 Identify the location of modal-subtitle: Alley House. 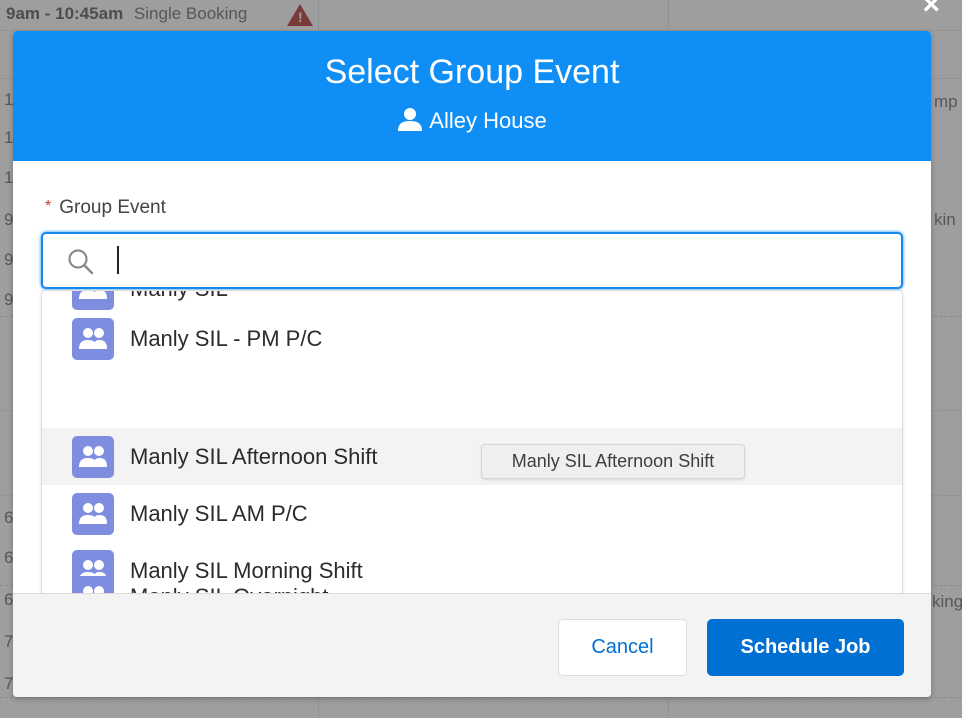
(472, 120).